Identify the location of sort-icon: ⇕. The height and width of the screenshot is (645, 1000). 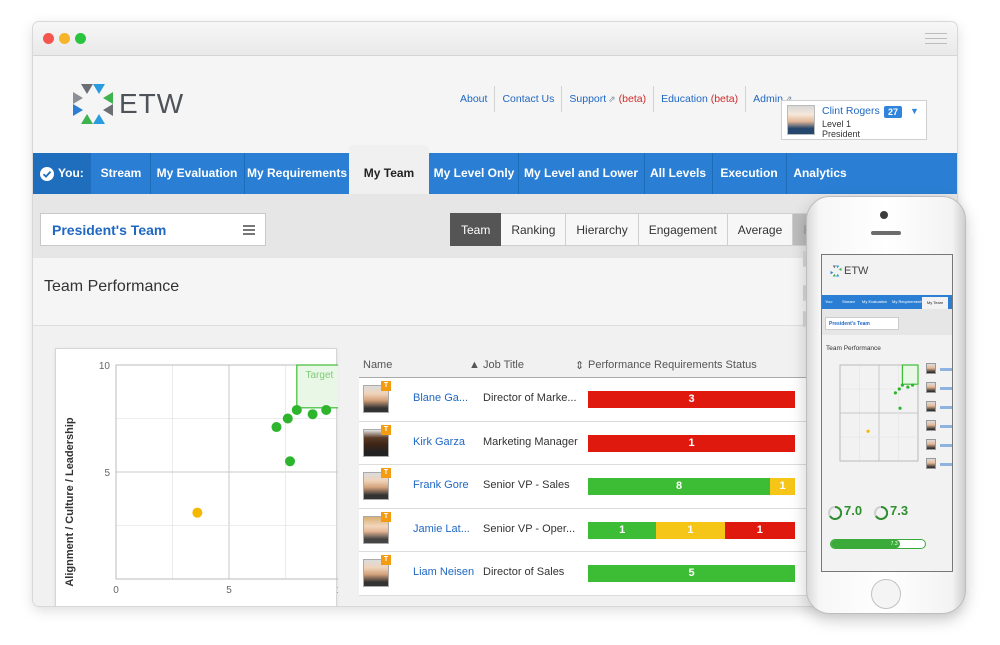
(579, 365).